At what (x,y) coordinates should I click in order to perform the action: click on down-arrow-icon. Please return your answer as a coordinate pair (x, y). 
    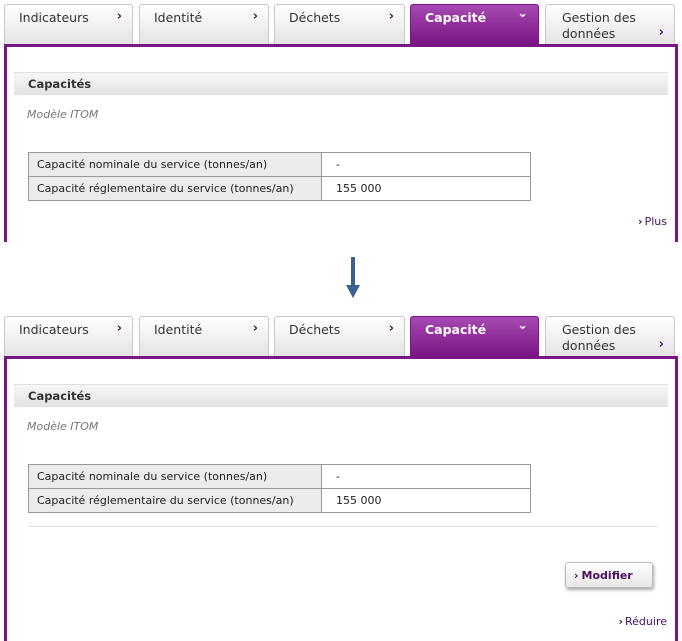
    Looking at the image, I should click on (353, 277).